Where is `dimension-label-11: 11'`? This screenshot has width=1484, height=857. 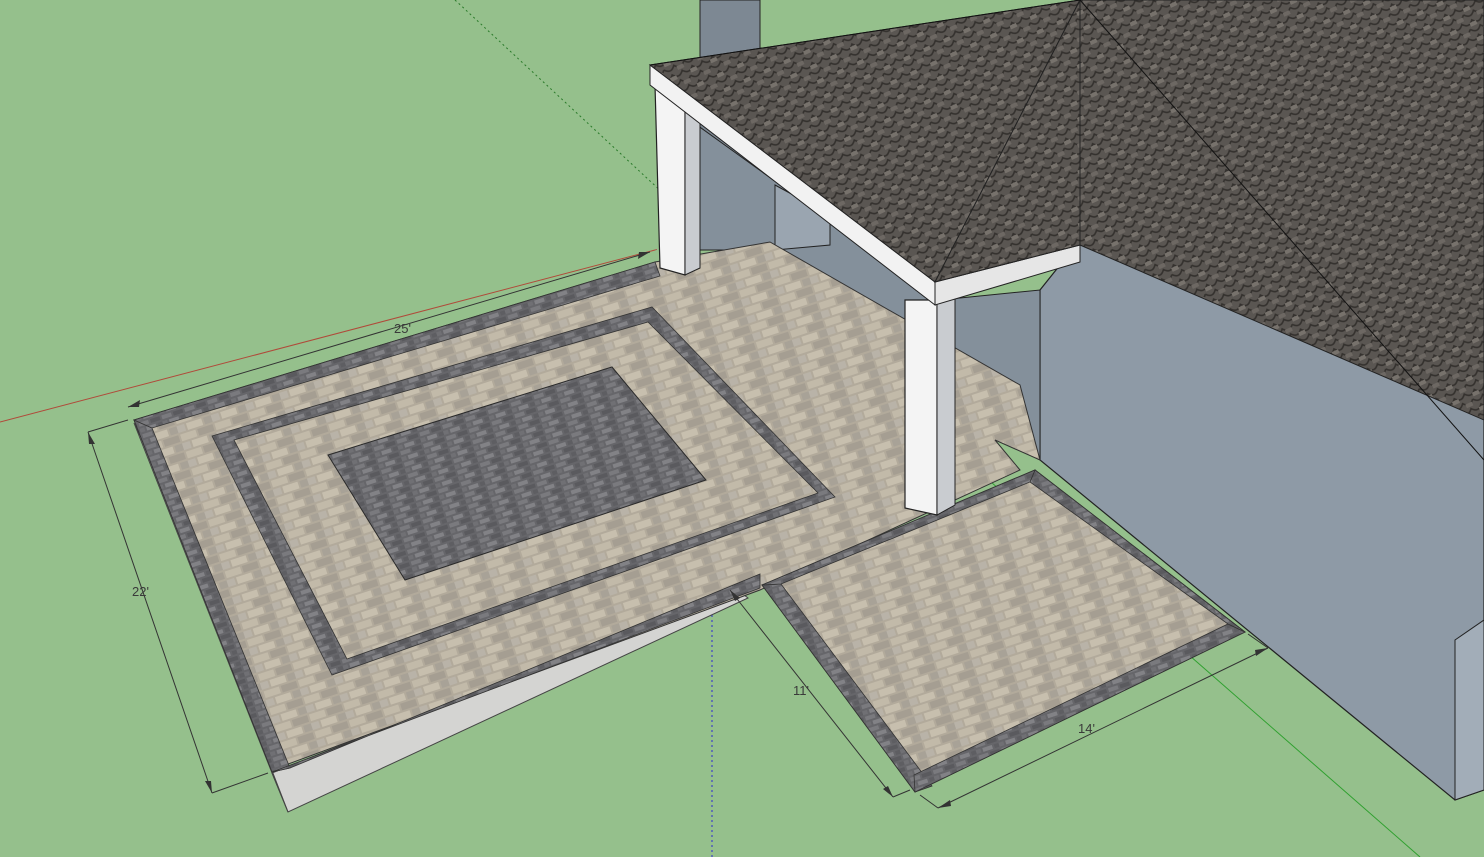 dimension-label-11: 11' is located at coordinates (801, 690).